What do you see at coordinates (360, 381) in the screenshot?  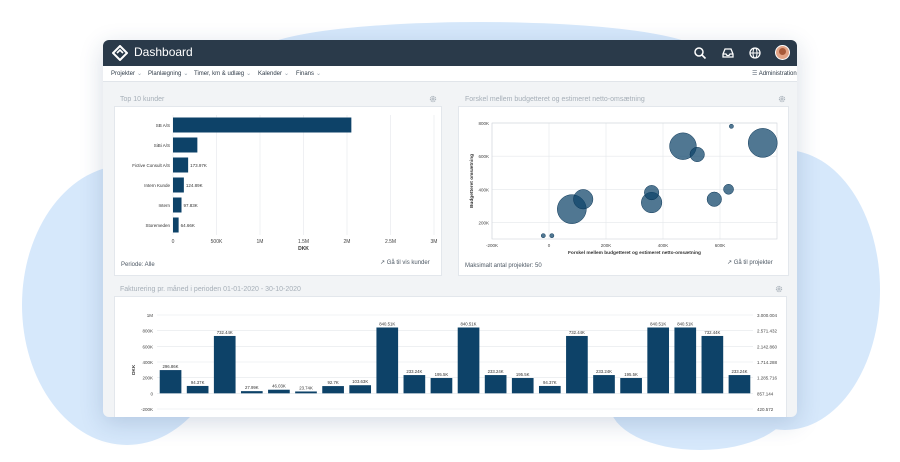 I see `data-label: 103.63K` at bounding box center [360, 381].